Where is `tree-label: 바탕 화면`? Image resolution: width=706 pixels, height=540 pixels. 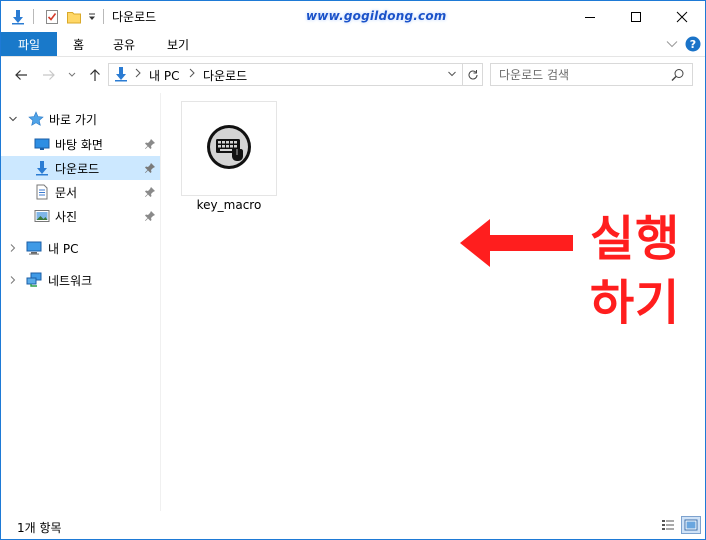 tree-label: 바탕 화면 is located at coordinates (79, 144).